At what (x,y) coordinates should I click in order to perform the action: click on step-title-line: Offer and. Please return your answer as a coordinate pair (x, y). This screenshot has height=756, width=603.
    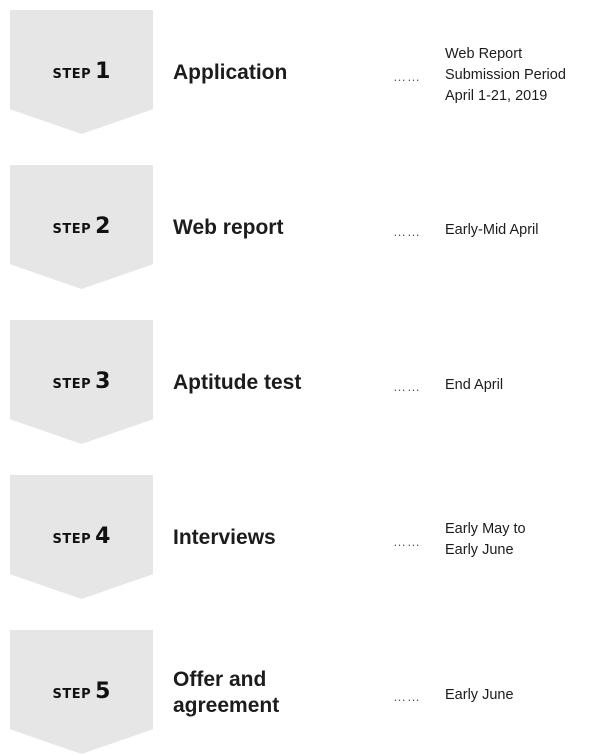
    Looking at the image, I should click on (220, 679).